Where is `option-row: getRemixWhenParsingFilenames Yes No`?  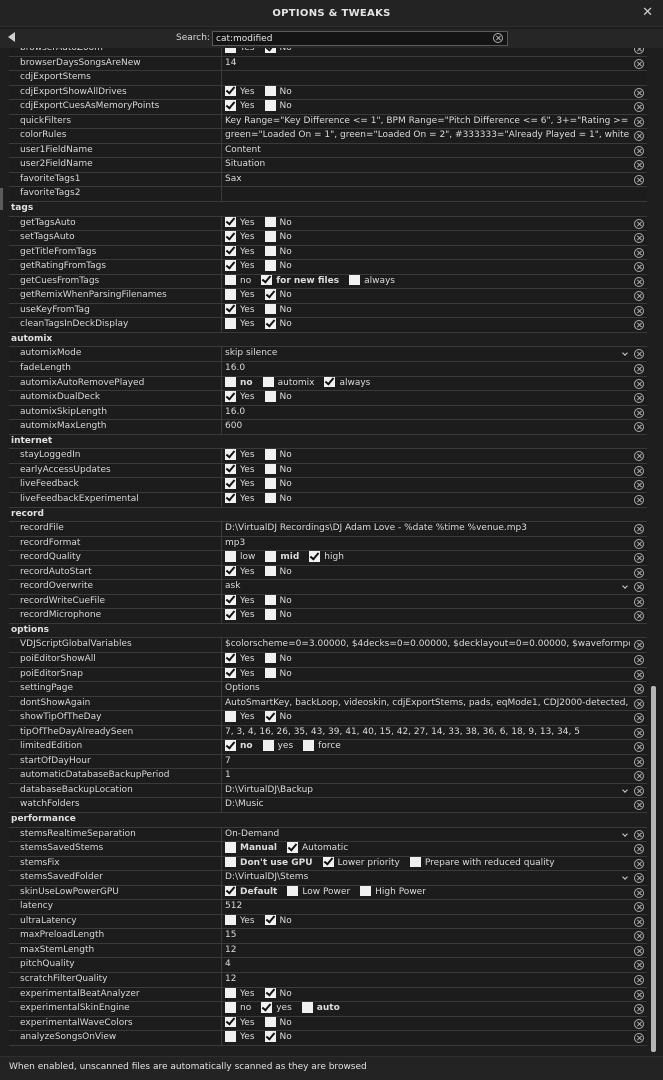
option-row: getRemixWhenParsingFilenames Yes No is located at coordinates (328, 296).